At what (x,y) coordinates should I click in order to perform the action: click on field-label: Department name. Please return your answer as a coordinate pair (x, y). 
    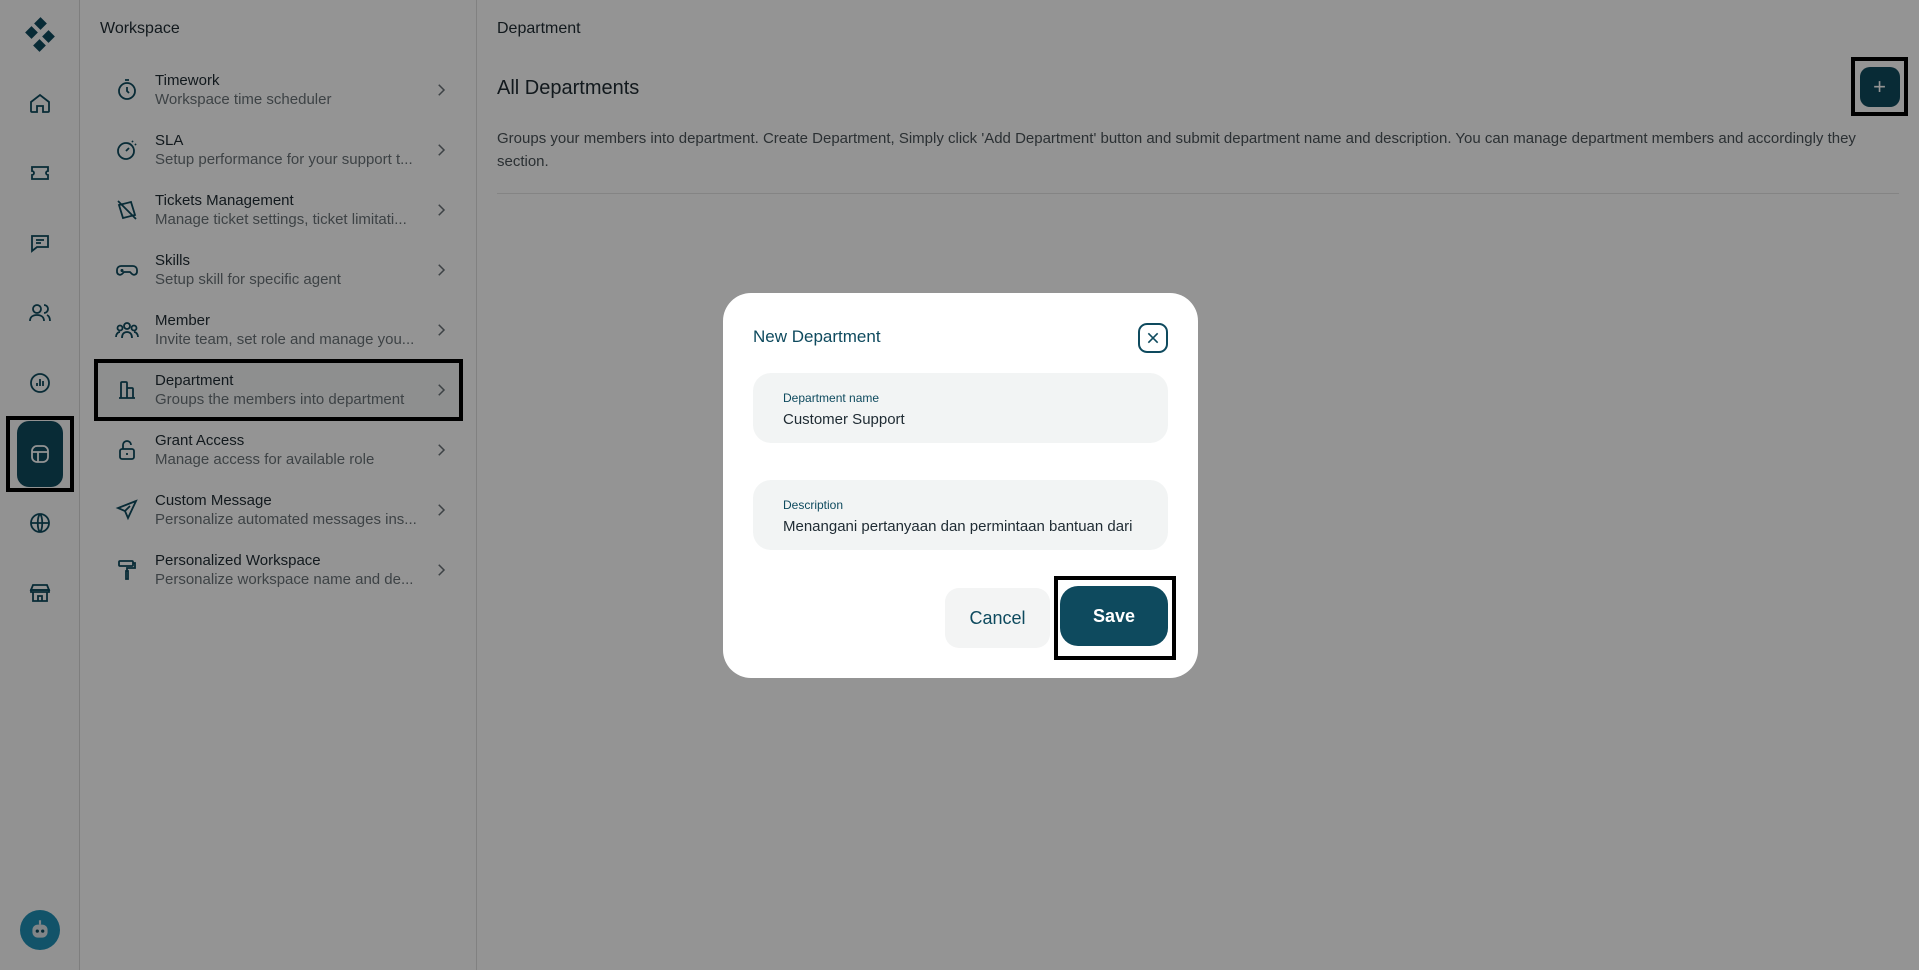
    Looking at the image, I should click on (831, 398).